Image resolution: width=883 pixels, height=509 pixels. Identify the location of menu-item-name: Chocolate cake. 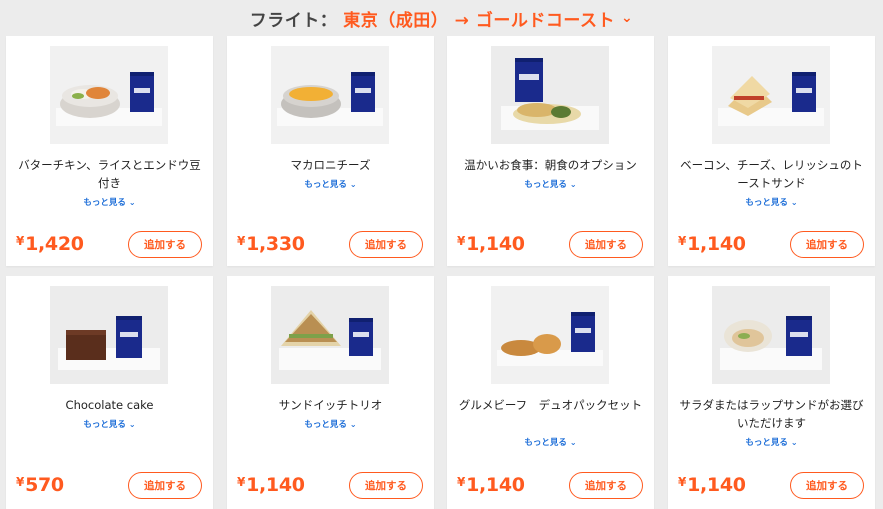
(109, 405).